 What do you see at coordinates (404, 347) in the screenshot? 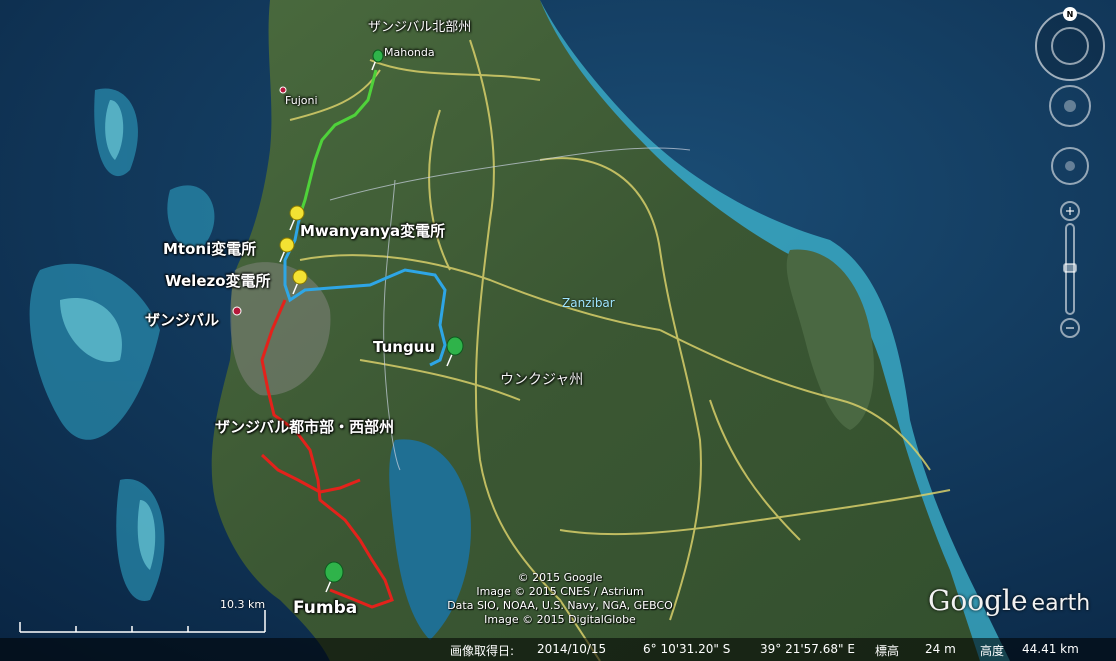
I see `label-tunguu: Tunguu` at bounding box center [404, 347].